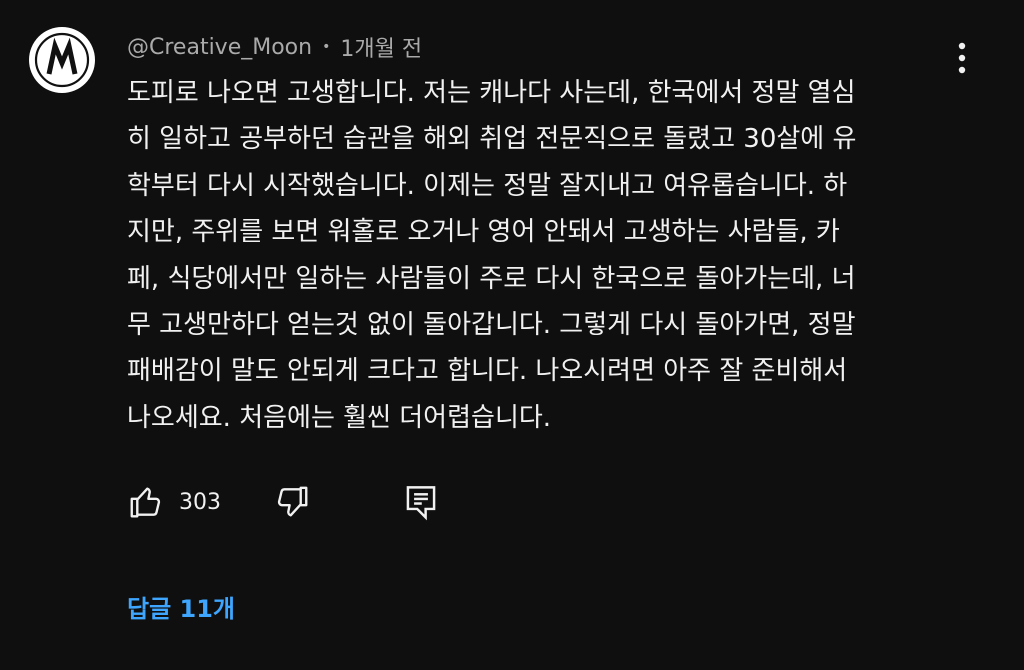 Image resolution: width=1024 pixels, height=670 pixels. What do you see at coordinates (487, 371) in the screenshot?
I see `comment-line: 패배감이 말도 안되게 크다고 합니다. 나오시려면 아주 잘 준비해서` at bounding box center [487, 371].